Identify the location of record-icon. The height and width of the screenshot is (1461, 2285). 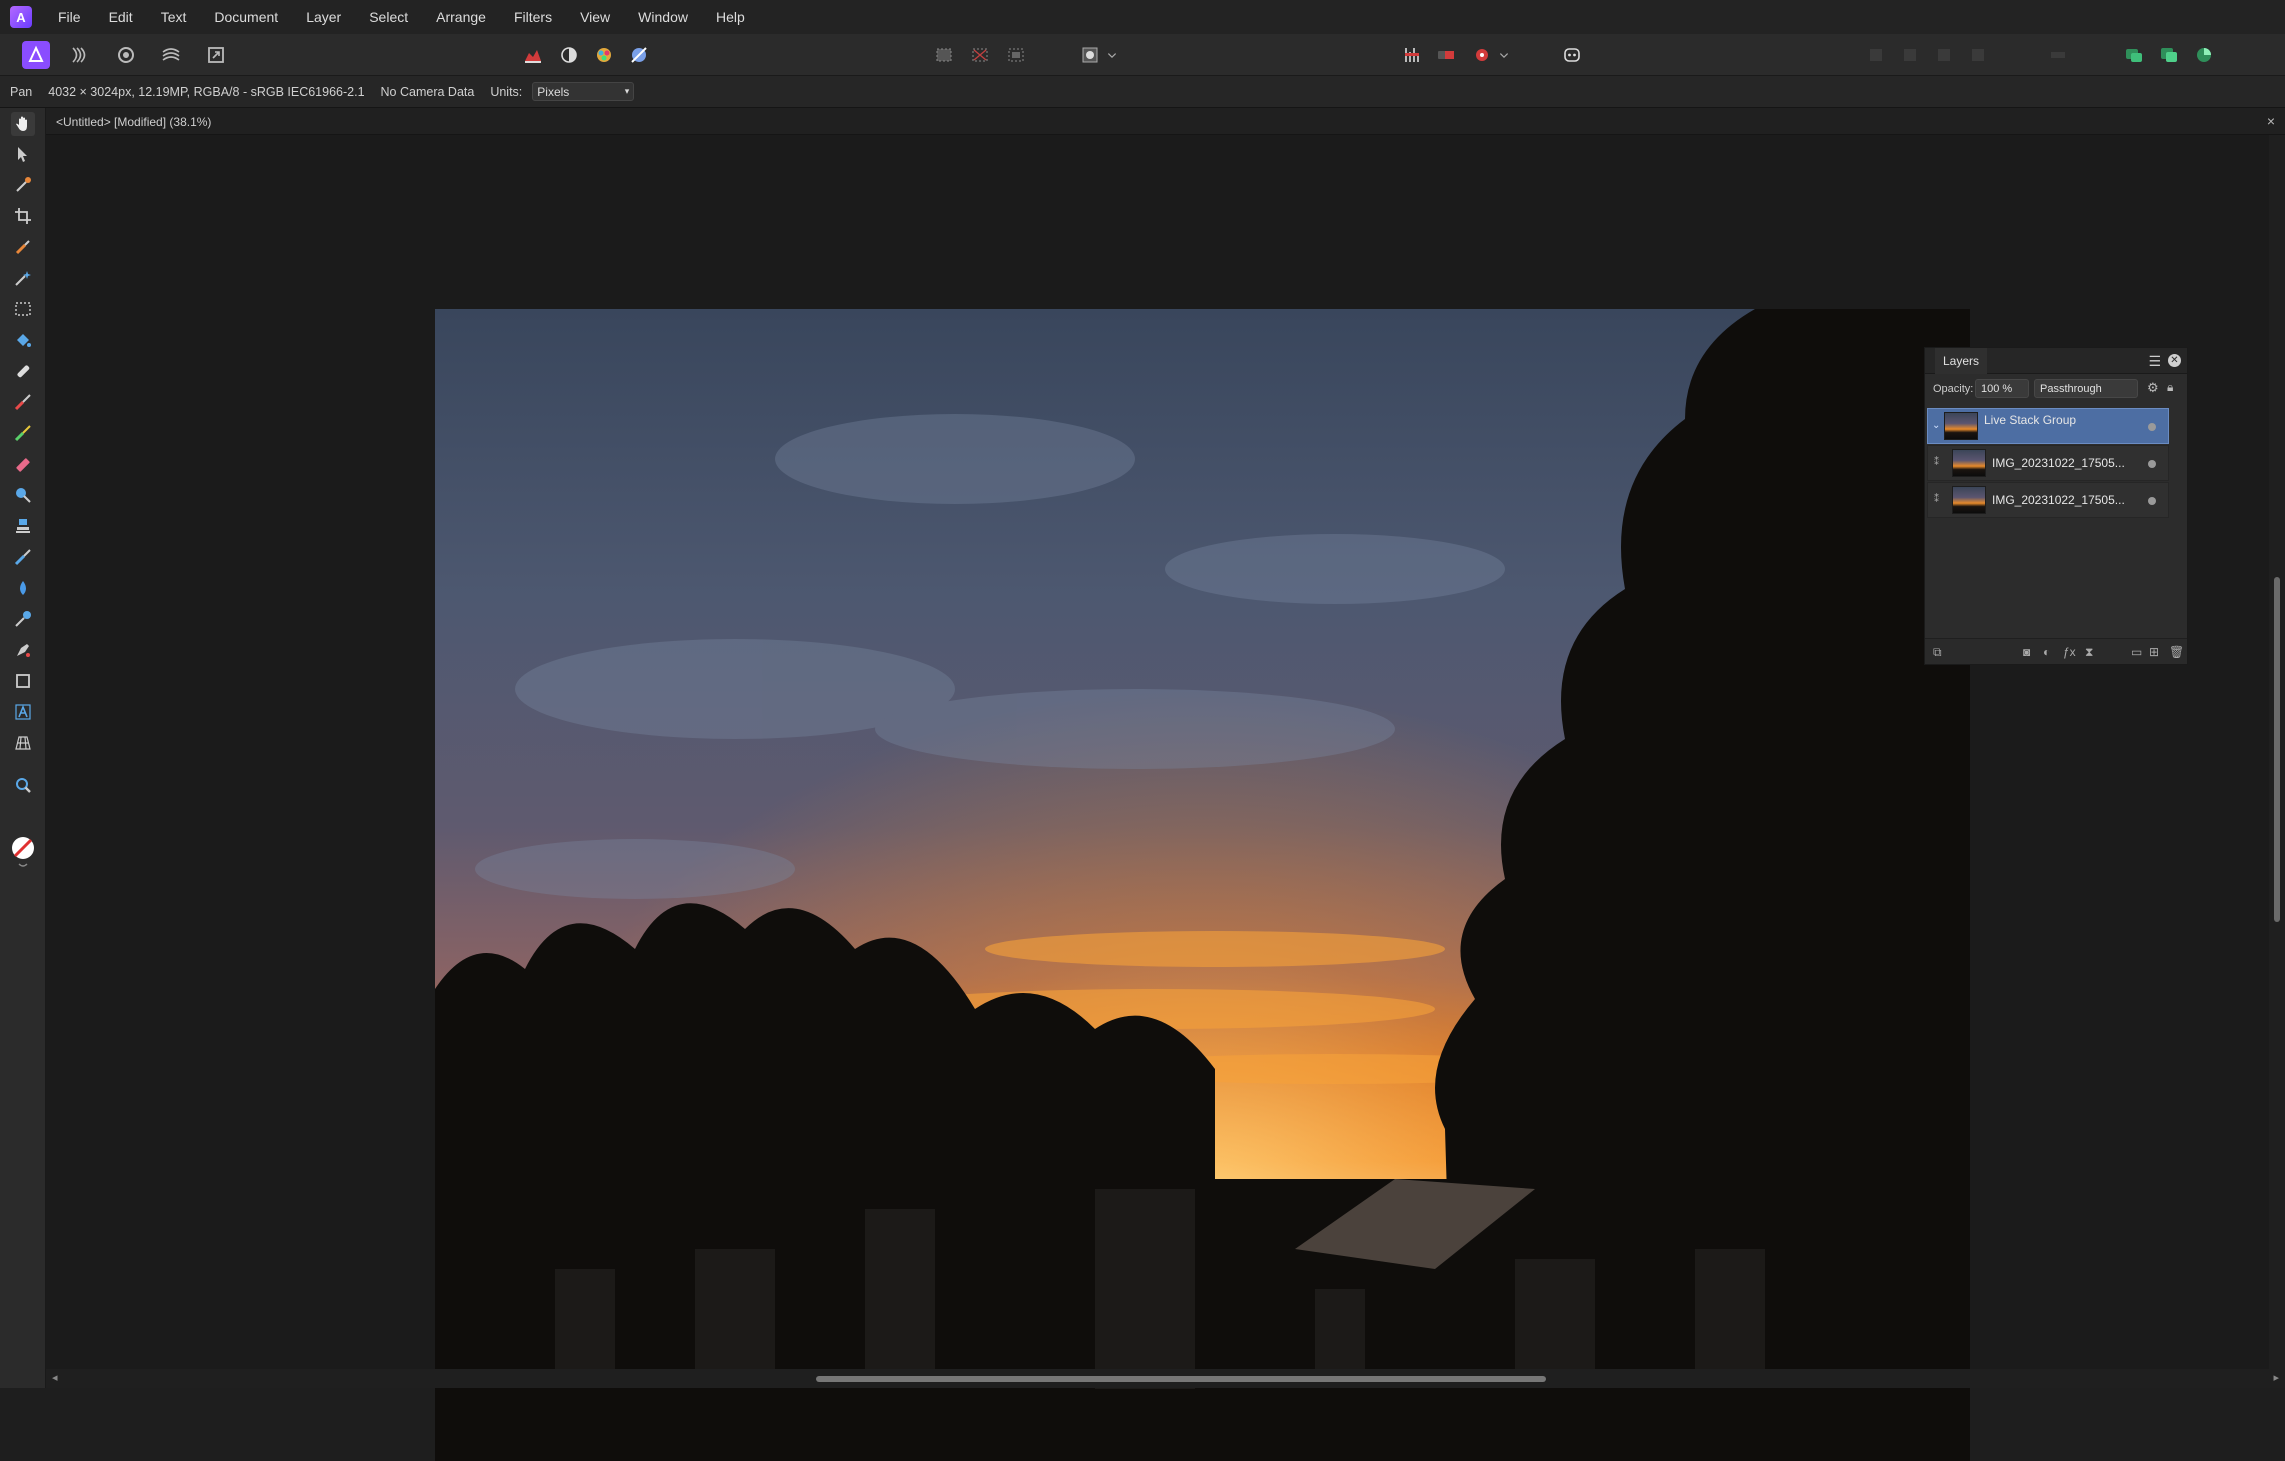
(1446, 55).